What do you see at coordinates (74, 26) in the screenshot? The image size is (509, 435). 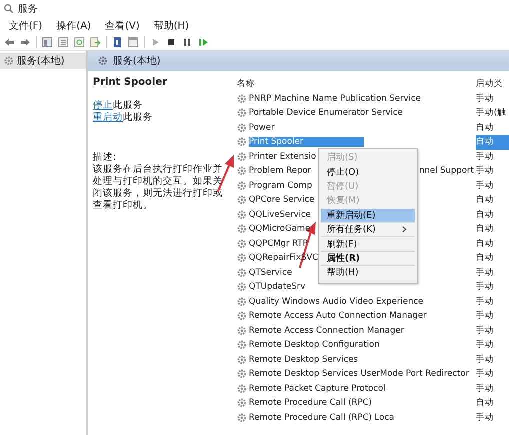 I see `menu-item: 操作(A)` at bounding box center [74, 26].